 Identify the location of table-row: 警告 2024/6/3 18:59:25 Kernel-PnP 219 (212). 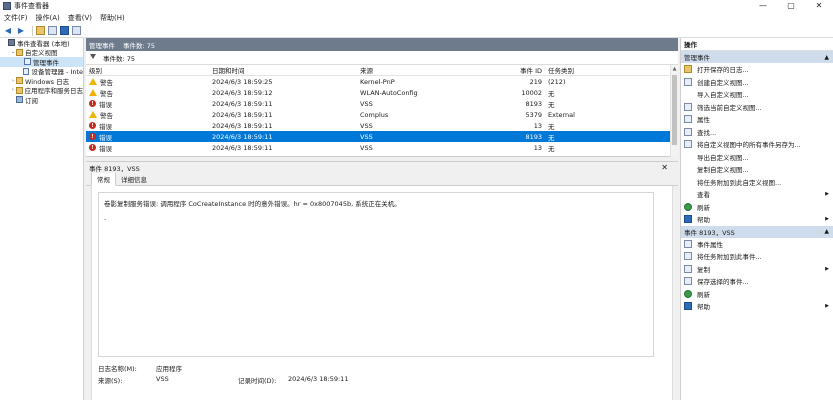
(382, 81).